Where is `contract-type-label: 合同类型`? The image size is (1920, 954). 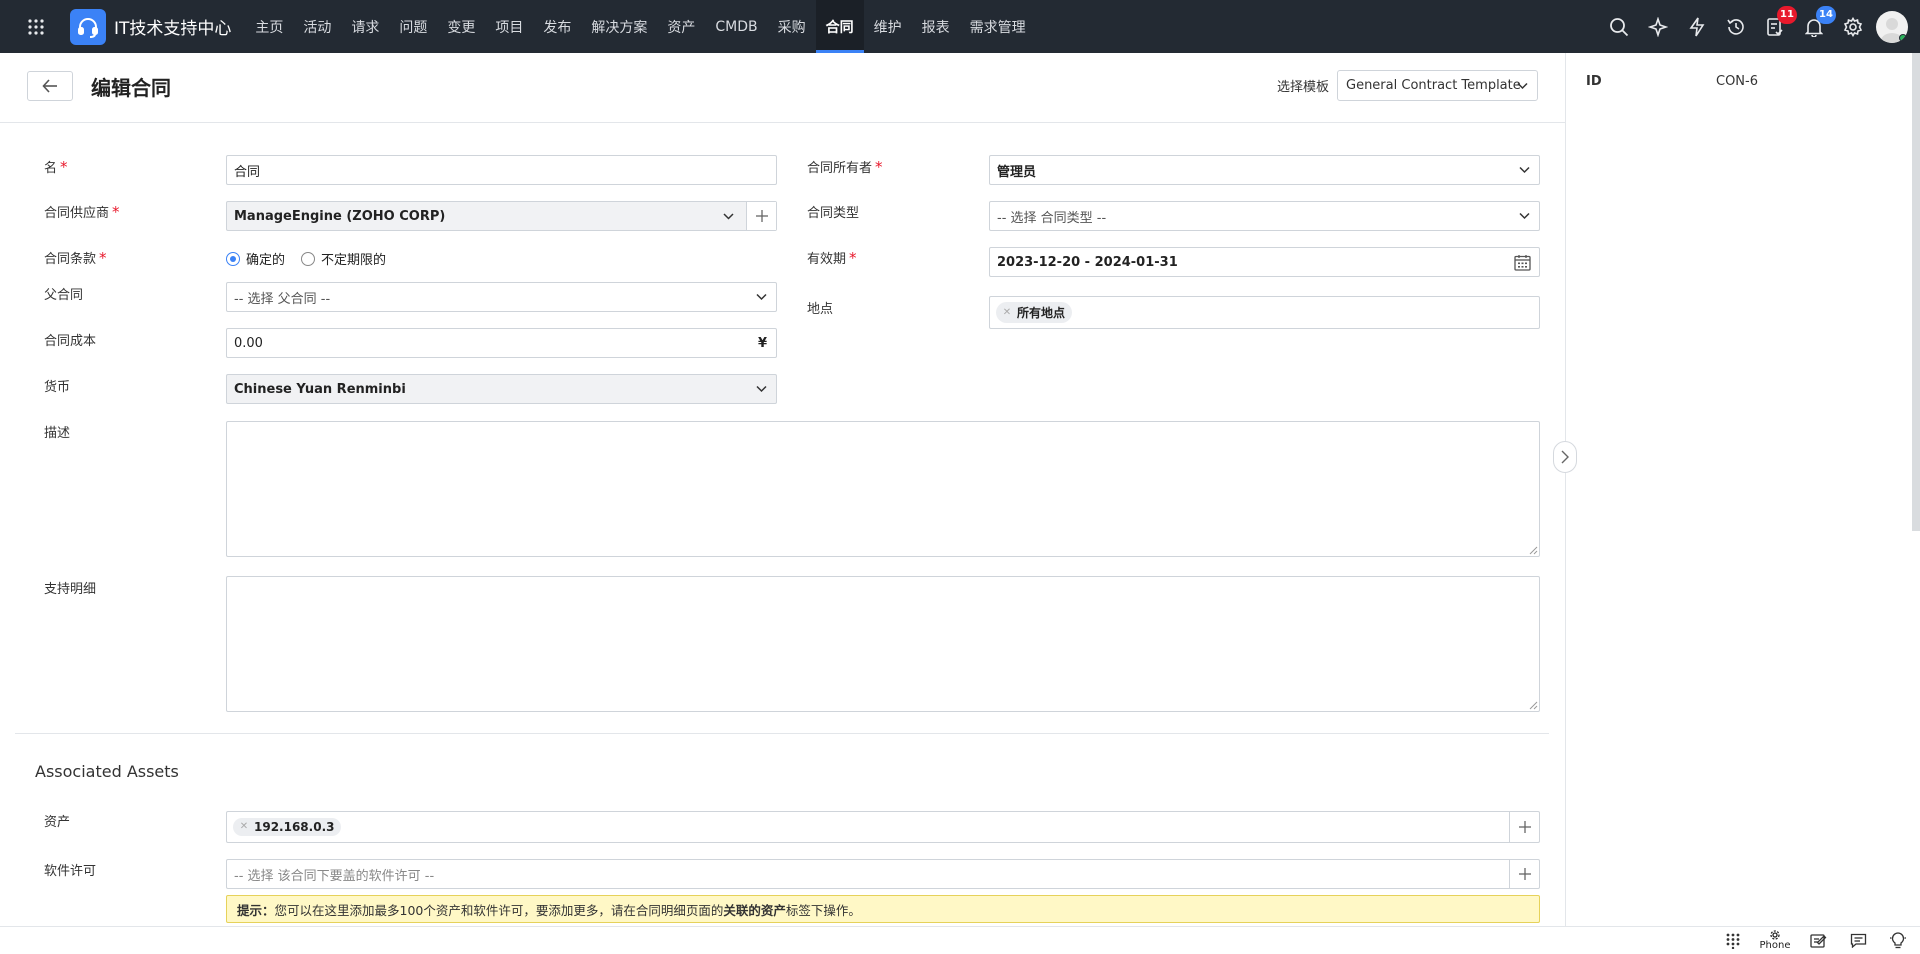 contract-type-label: 合同类型 is located at coordinates (833, 213).